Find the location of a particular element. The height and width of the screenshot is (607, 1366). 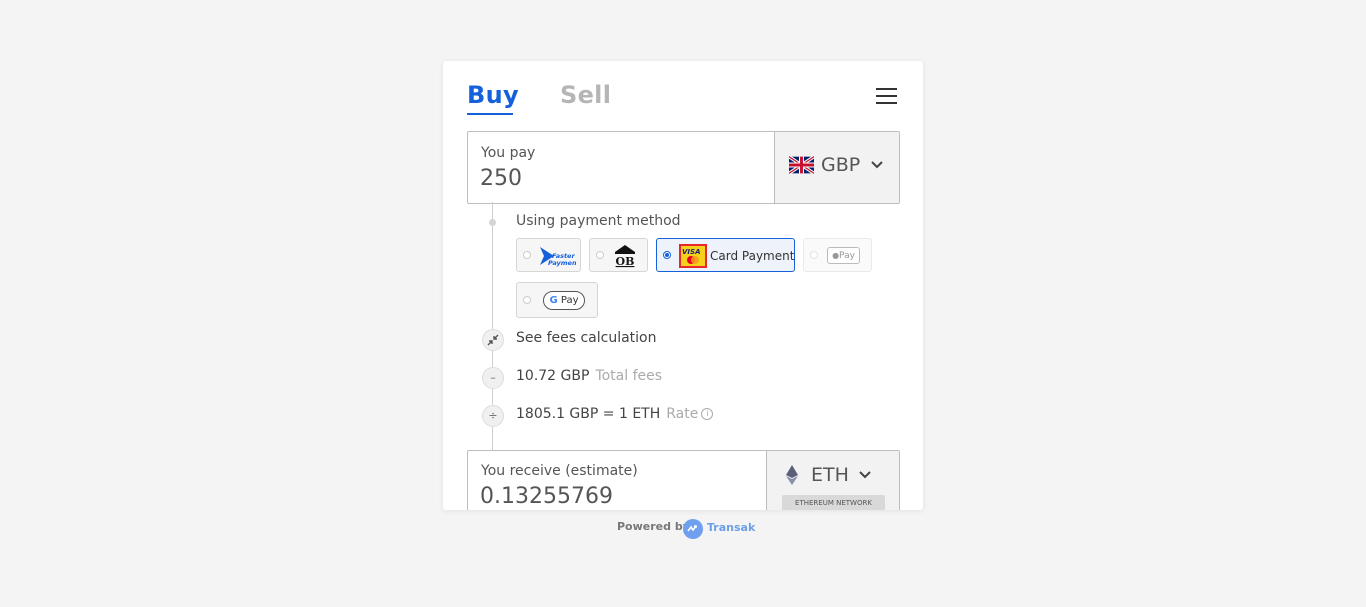

see-fees-calculation-link: See fees calculation is located at coordinates (586, 338).